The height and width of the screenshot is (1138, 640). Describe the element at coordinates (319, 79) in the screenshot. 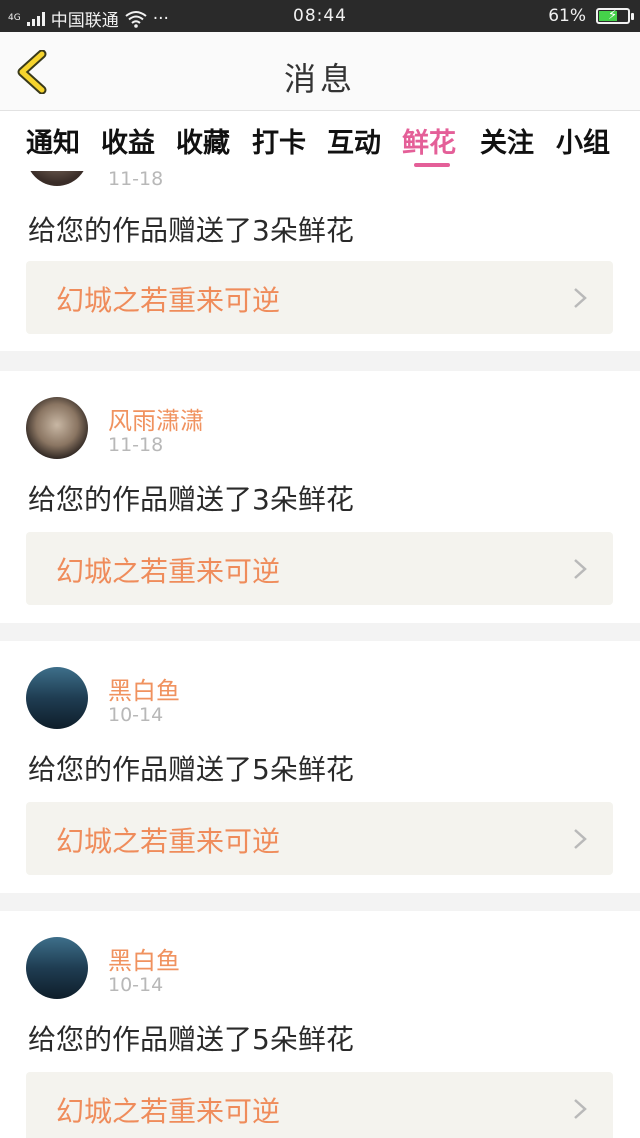

I see `page-title: 消息` at that location.